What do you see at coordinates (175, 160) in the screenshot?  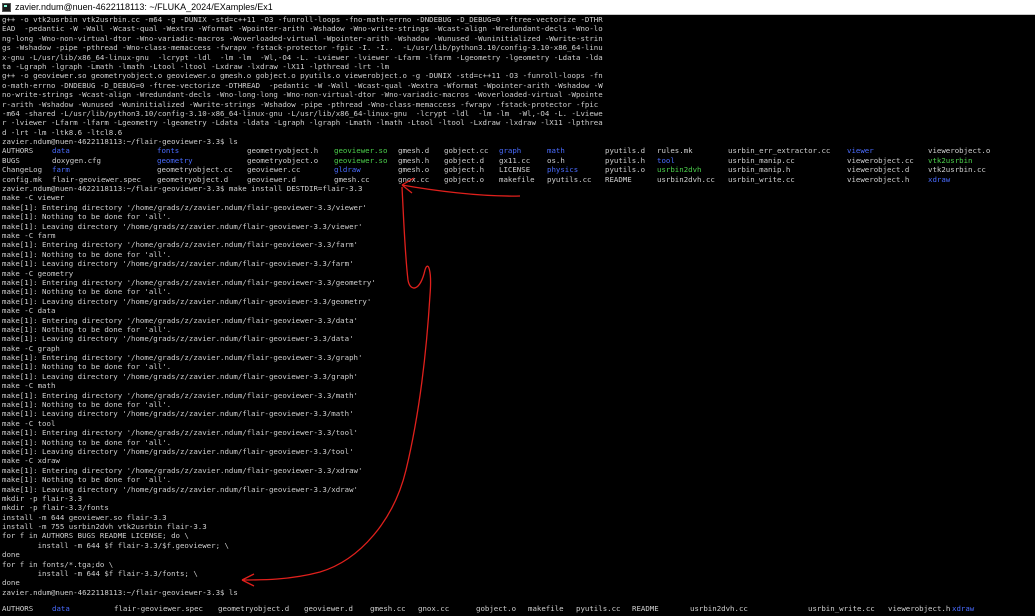 I see `ls-entry: geometry` at bounding box center [175, 160].